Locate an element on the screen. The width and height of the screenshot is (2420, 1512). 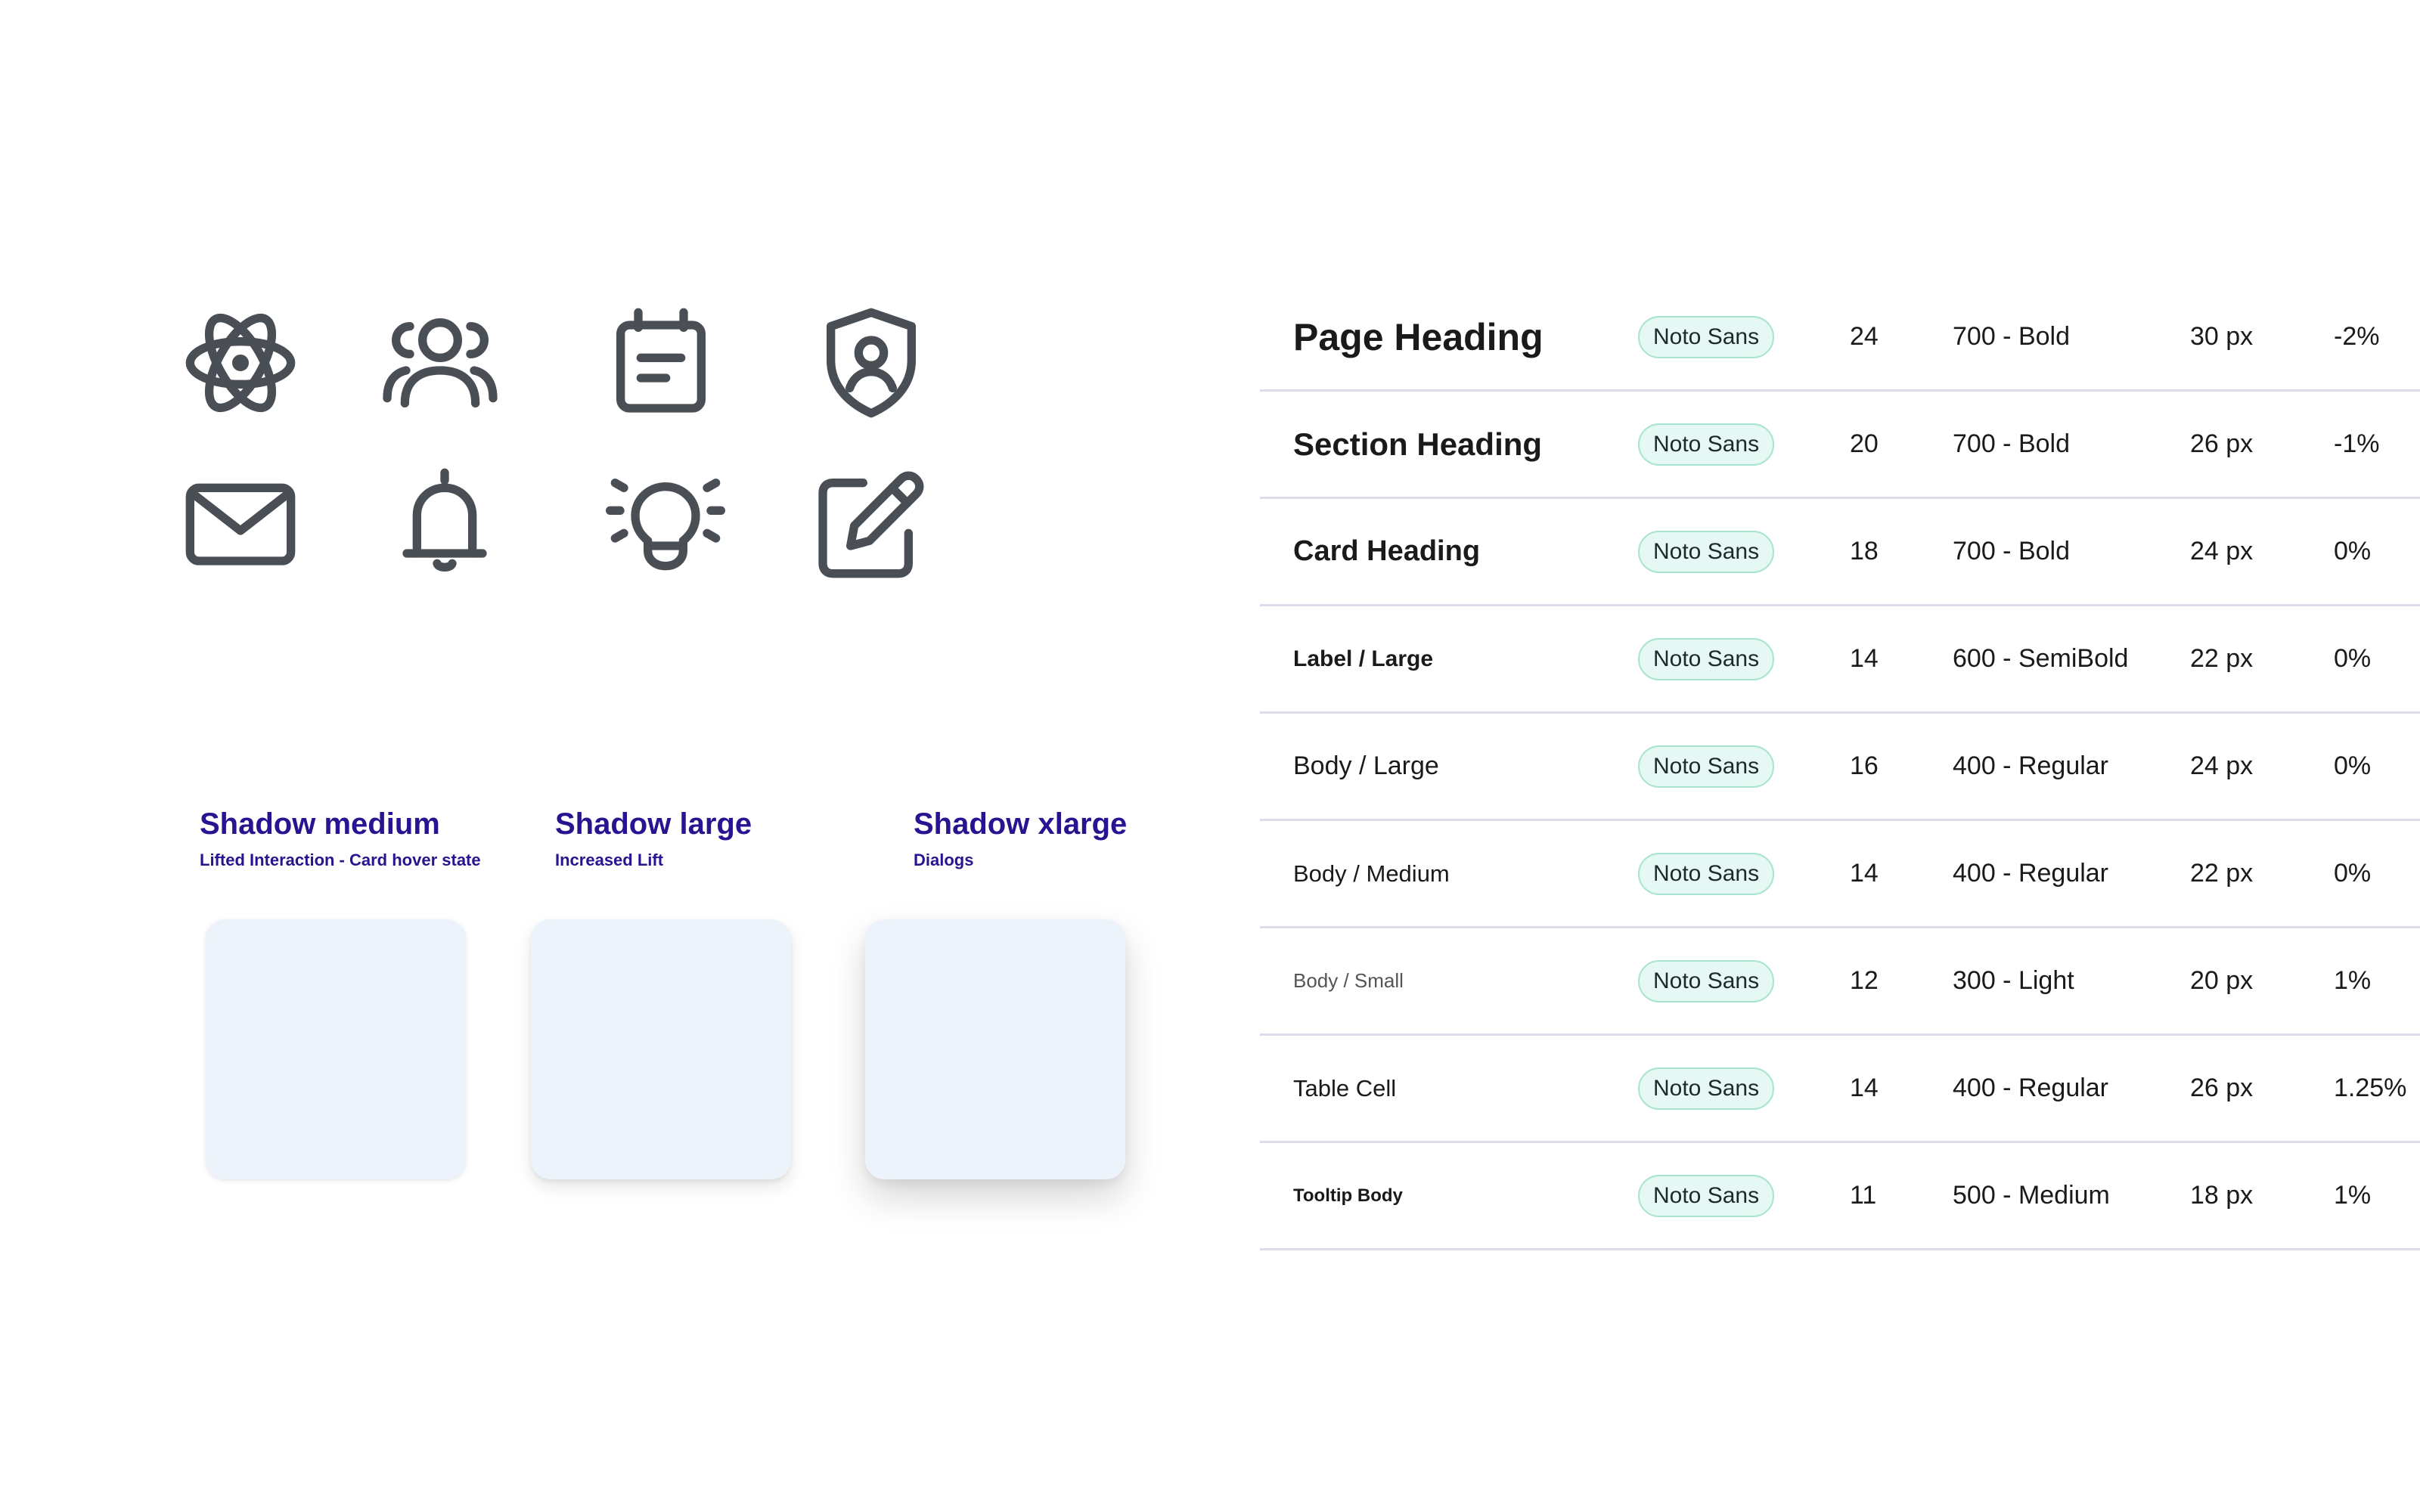
shadow-title: Shadow large is located at coordinates (653, 824).